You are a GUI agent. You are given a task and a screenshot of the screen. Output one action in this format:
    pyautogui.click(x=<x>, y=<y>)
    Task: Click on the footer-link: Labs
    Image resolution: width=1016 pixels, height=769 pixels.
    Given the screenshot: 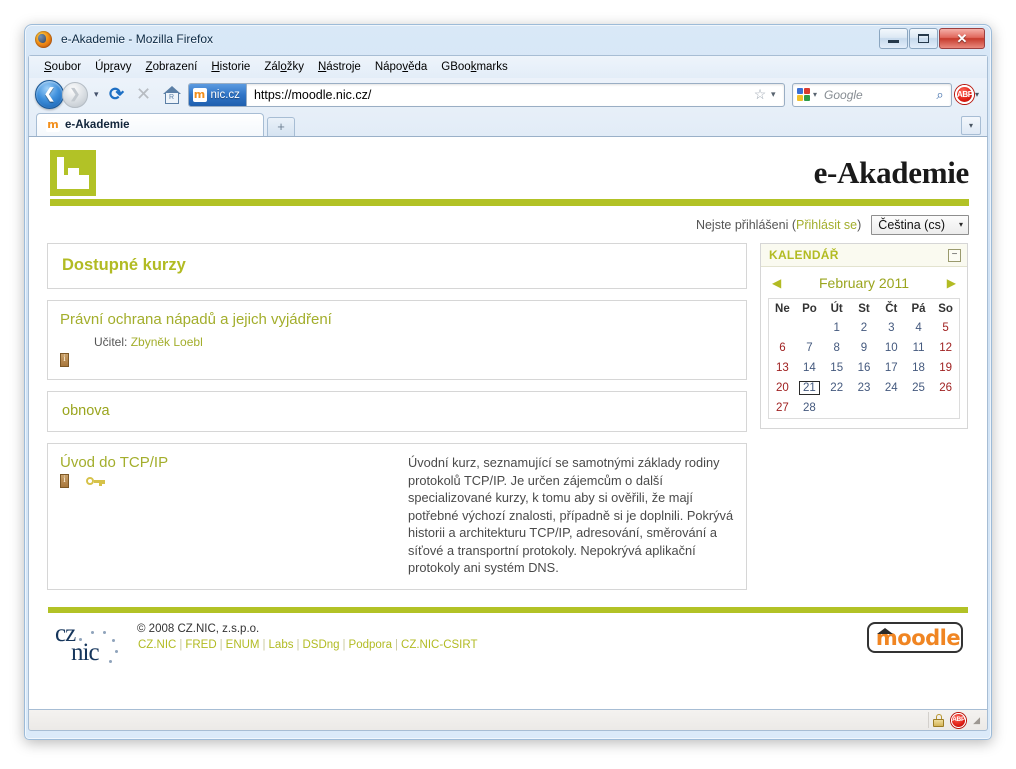 What is the action you would take?
    pyautogui.click(x=281, y=645)
    